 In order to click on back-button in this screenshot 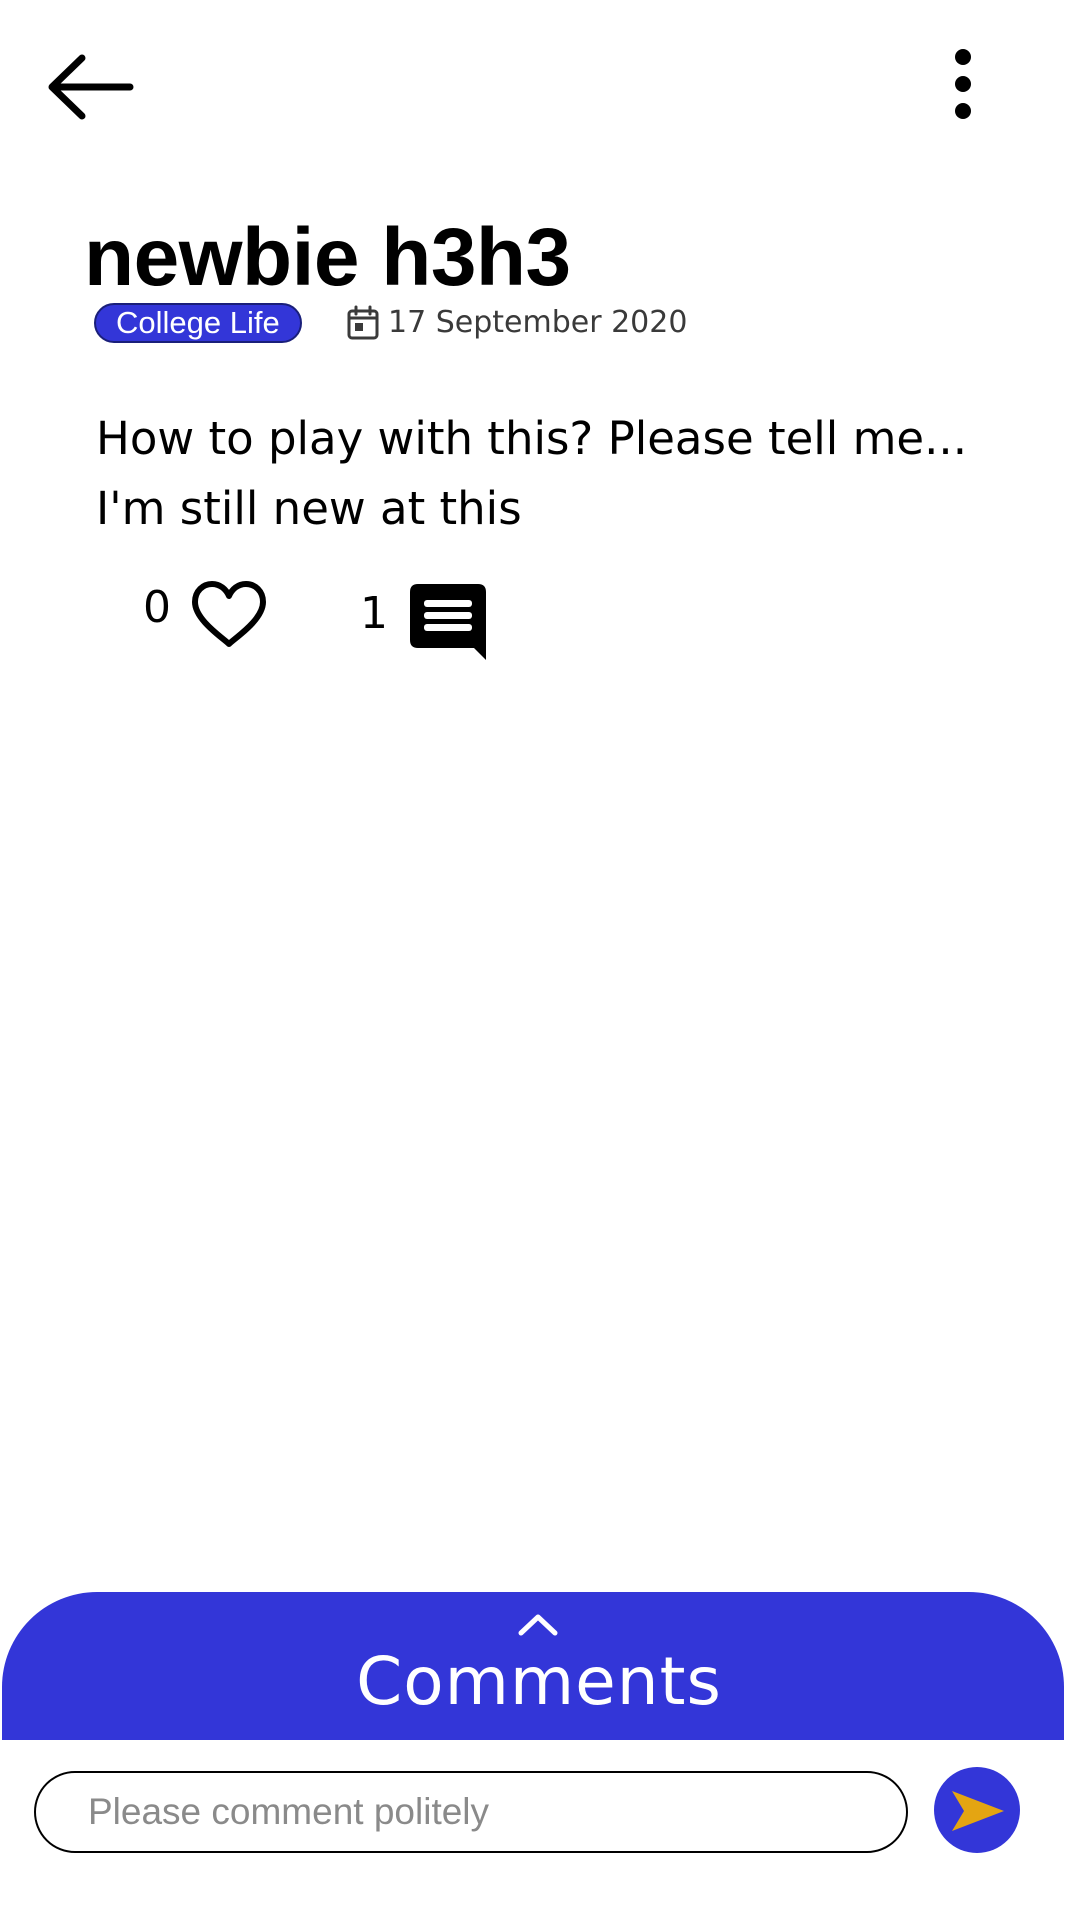, I will do `click(90, 90)`.